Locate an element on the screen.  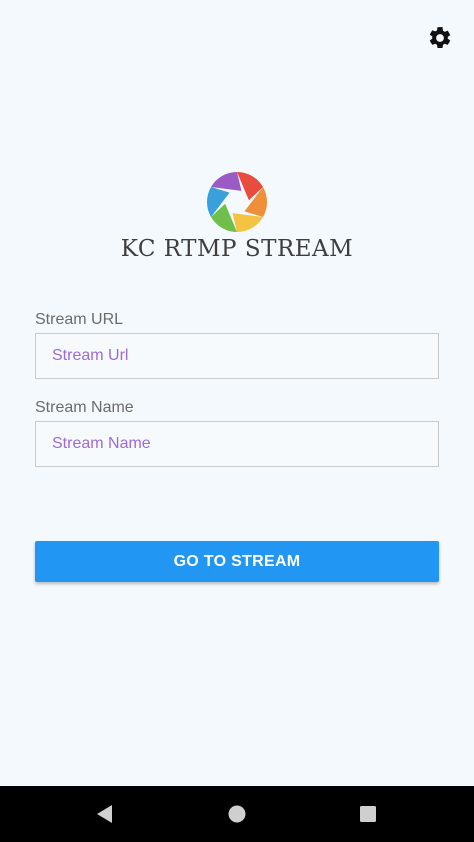
system-navigation-bar is located at coordinates (237, 814).